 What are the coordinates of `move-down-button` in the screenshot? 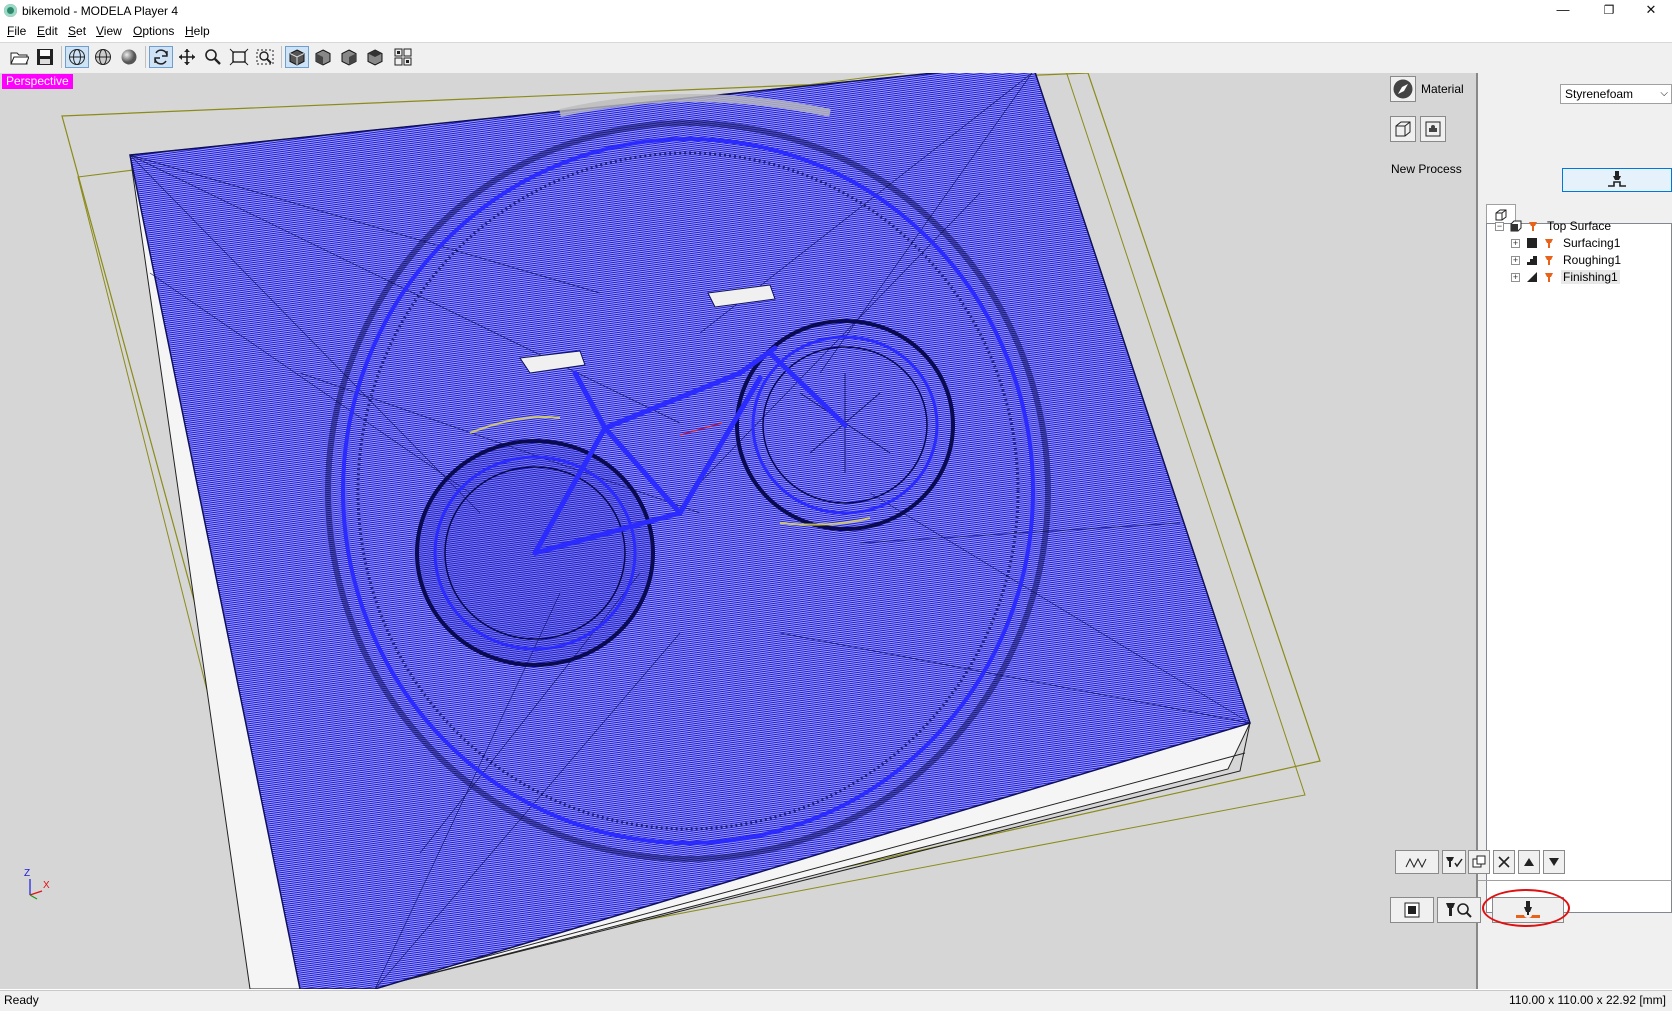 It's located at (1554, 862).